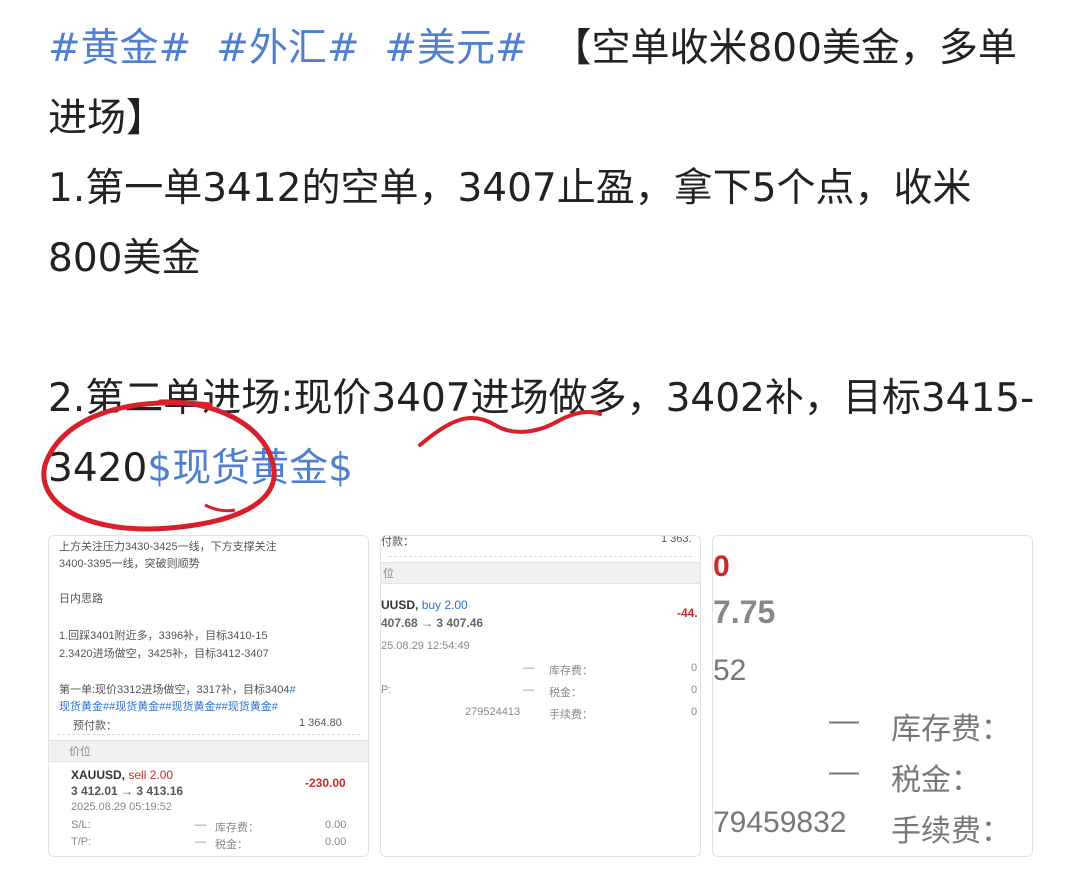 This screenshot has width=1079, height=874. Describe the element at coordinates (400, 605) in the screenshot. I see `thumb2-symbol: UUSD,` at that location.